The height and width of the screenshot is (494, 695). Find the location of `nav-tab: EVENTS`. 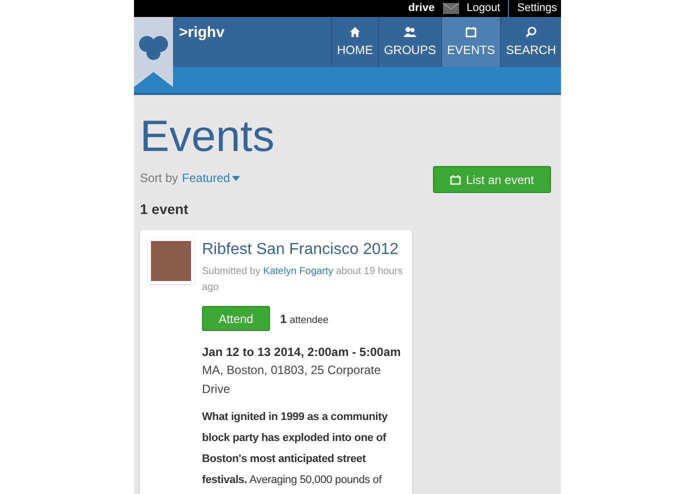

nav-tab: EVENTS is located at coordinates (470, 42).